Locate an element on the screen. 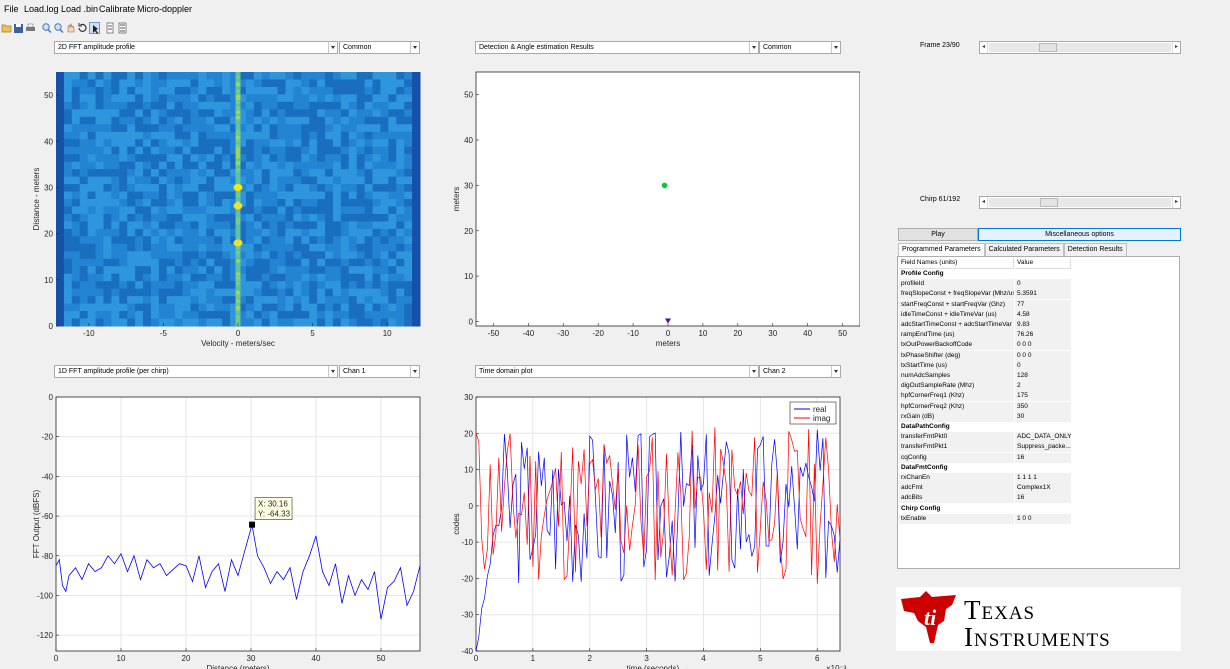 The width and height of the screenshot is (1230, 669). open-icon is located at coordinates (6, 28).